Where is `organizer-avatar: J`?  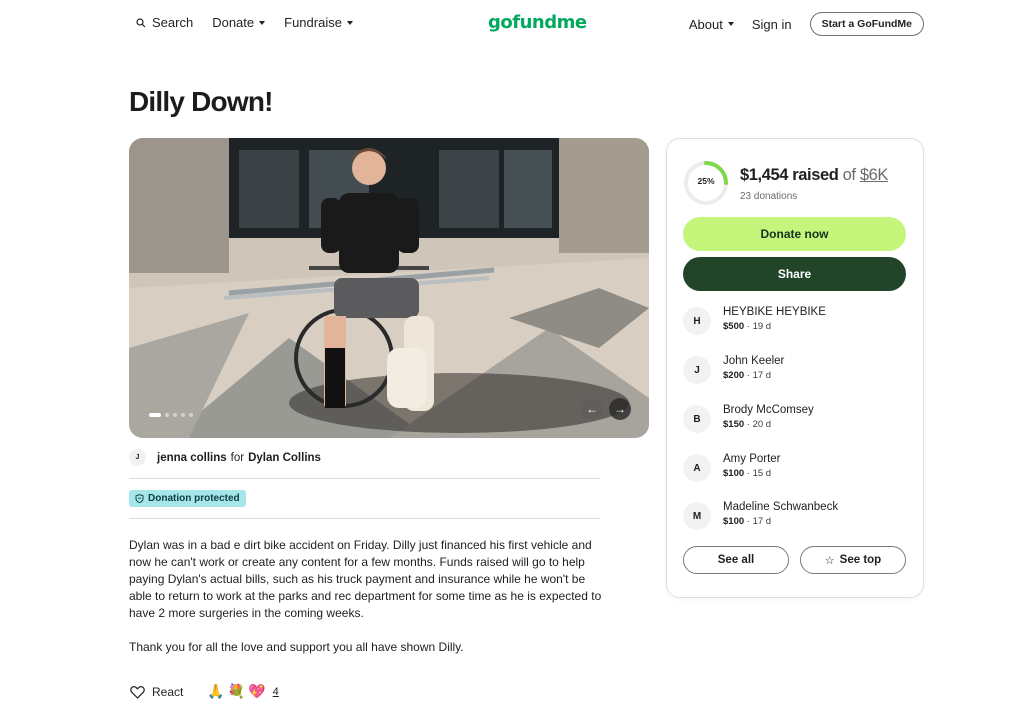 organizer-avatar: J is located at coordinates (137, 457).